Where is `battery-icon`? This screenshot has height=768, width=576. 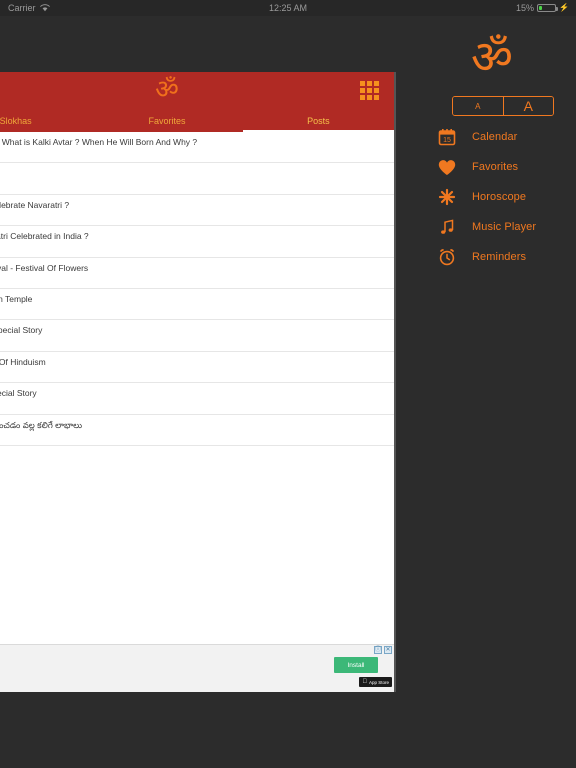 battery-icon is located at coordinates (548, 8).